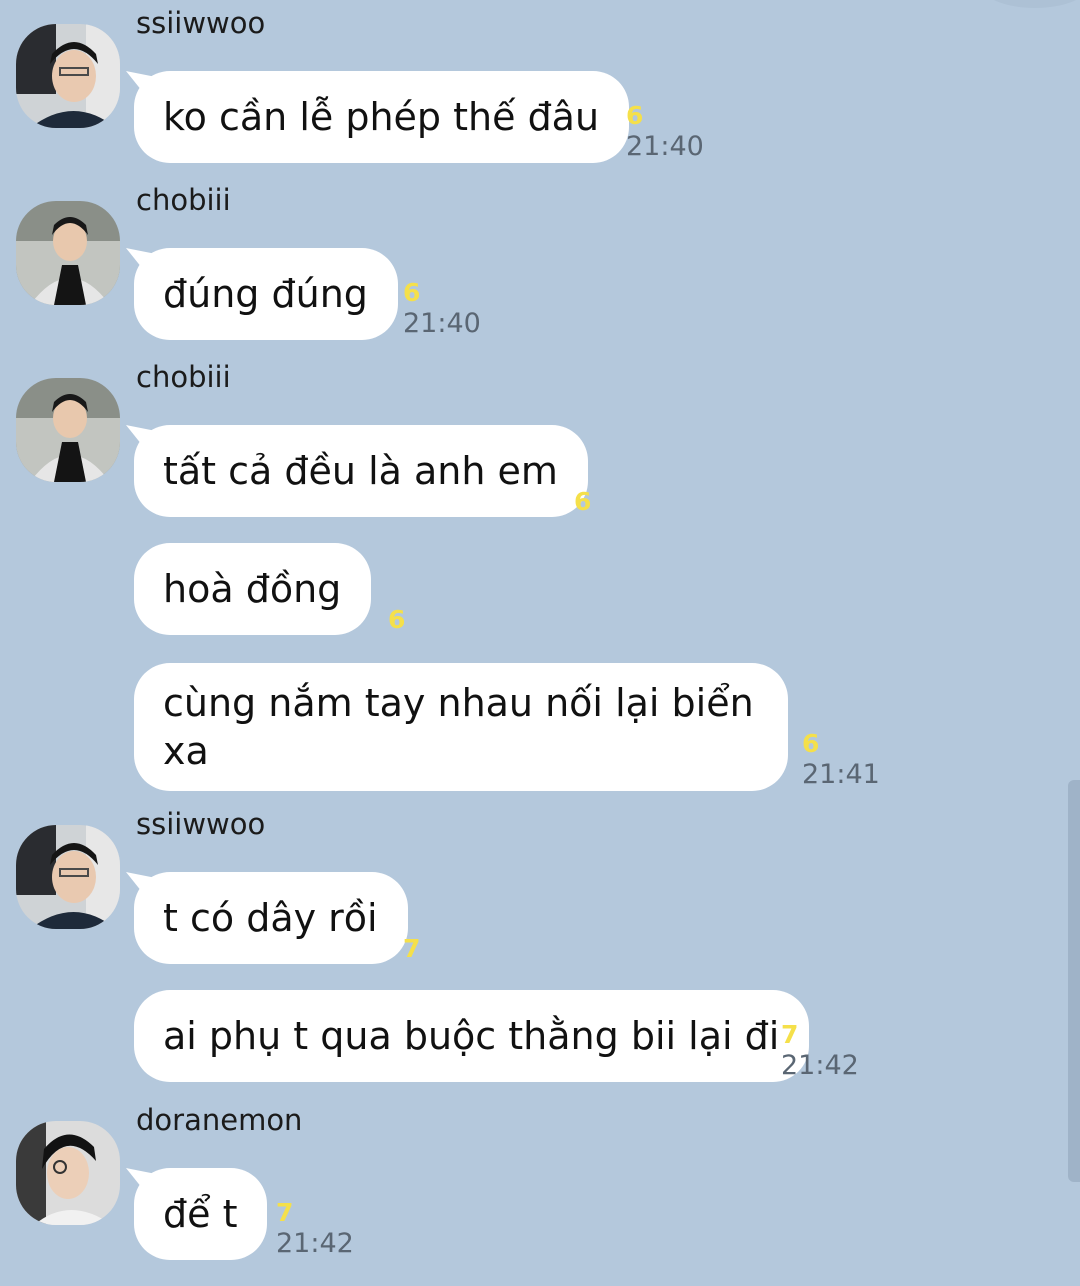 Image resolution: width=1080 pixels, height=1286 pixels. I want to click on message-row: tất cả đều là anh em 6, so click(358, 471).